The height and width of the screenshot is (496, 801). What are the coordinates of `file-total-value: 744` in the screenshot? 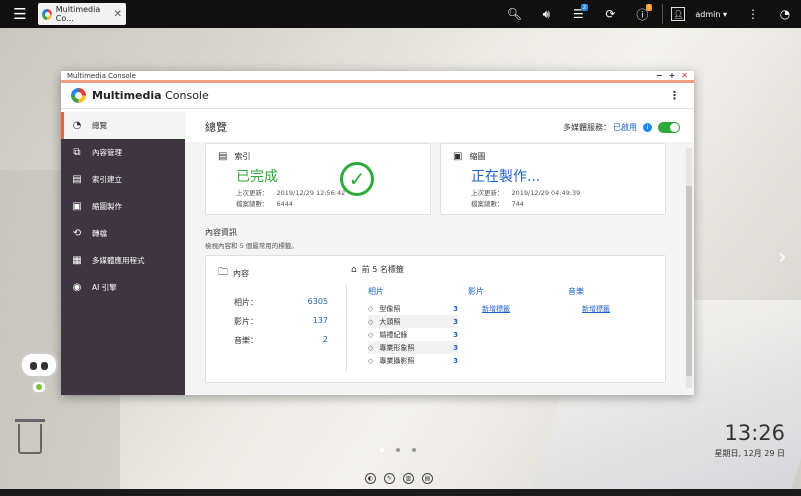 It's located at (517, 204).